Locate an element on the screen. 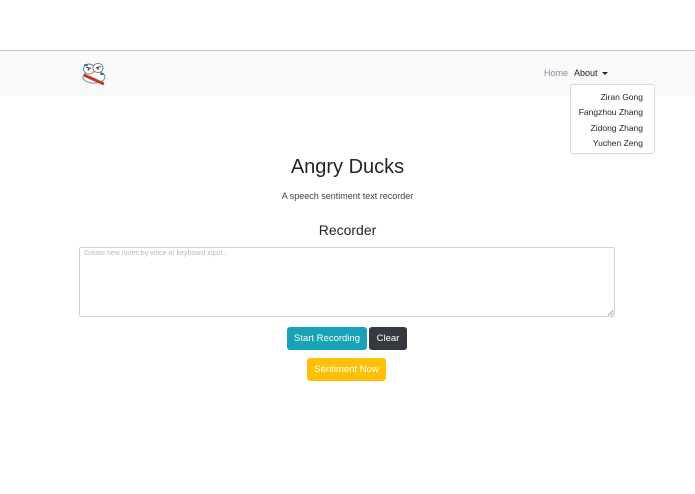 Image resolution: width=695 pixels, height=494 pixels. nav-home-link: Home is located at coordinates (556, 73).